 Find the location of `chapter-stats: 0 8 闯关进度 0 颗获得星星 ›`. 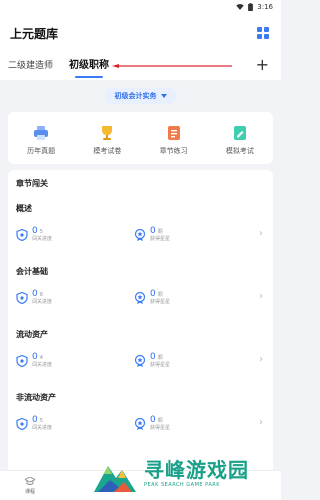

chapter-stats: 0 8 闯关进度 0 颗获得星星 › is located at coordinates (140, 298).